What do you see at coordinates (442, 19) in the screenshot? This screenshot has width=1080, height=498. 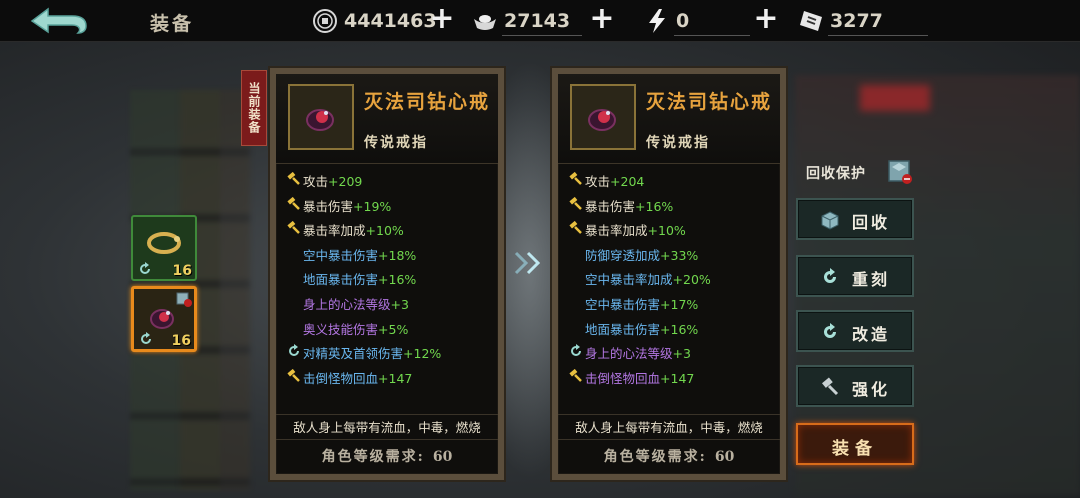 I see `add-coins-button: +` at bounding box center [442, 19].